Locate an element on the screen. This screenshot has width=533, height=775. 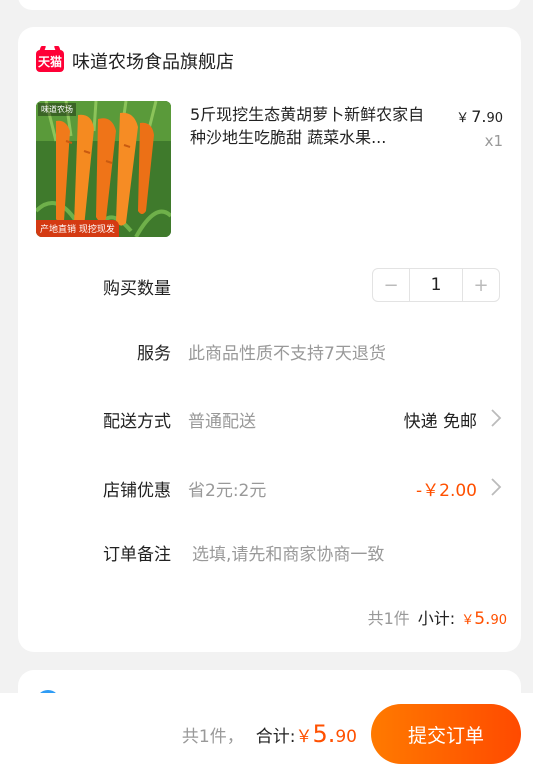
discount-value: 省2元:2元 is located at coordinates (227, 488).